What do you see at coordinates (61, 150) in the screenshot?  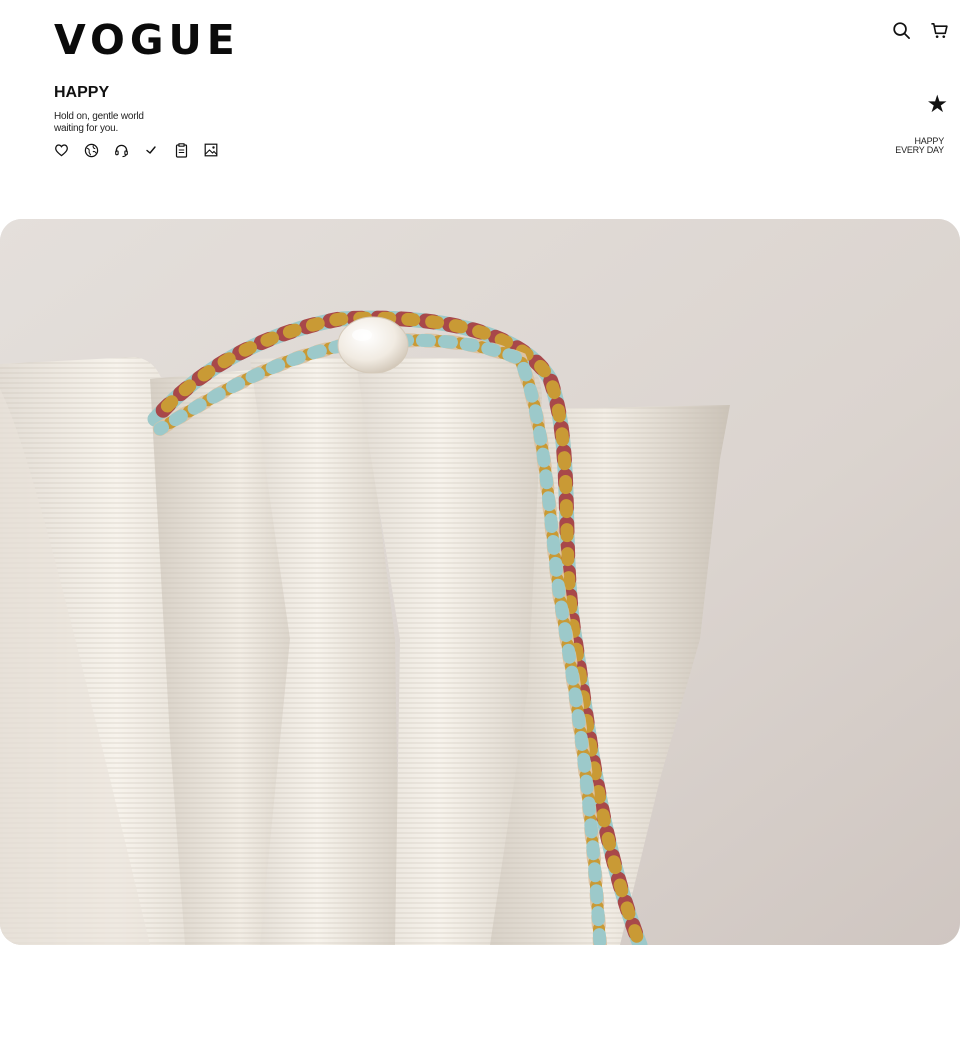 I see `heart-icon` at bounding box center [61, 150].